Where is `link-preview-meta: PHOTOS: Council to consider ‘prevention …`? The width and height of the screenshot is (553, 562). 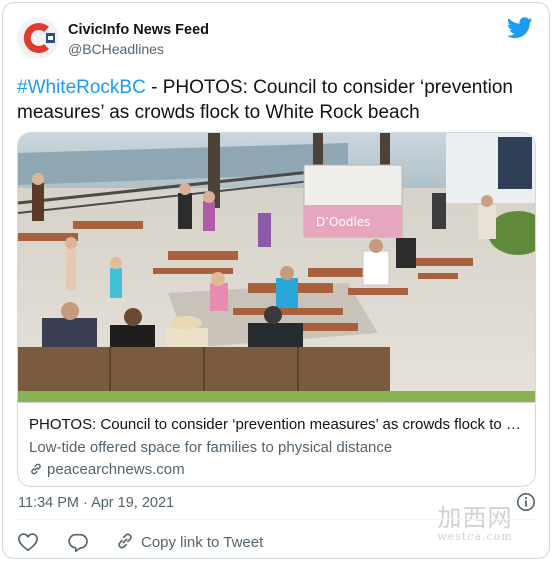
link-preview-meta: PHOTOS: Council to consider ‘prevention … is located at coordinates (276, 444).